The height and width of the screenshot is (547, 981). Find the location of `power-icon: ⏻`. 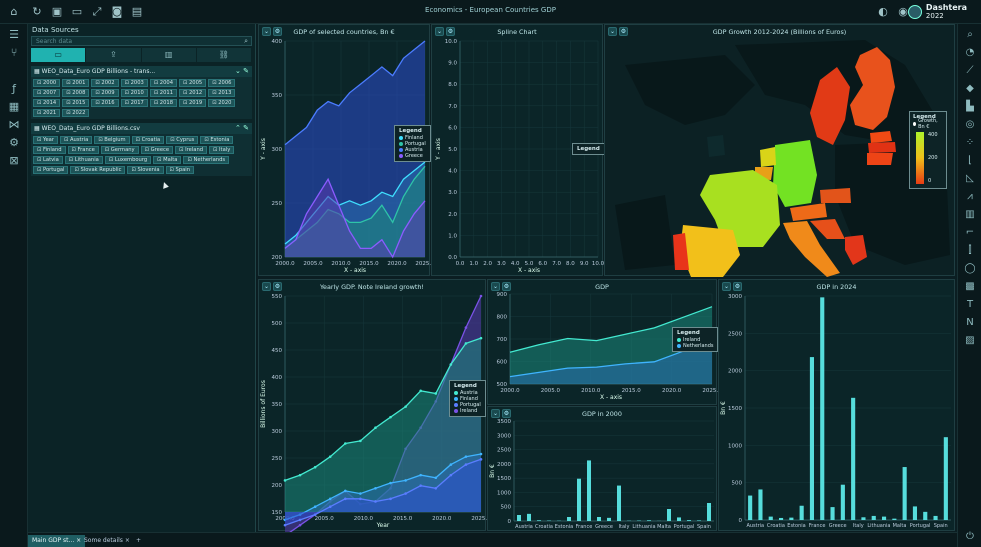

power-icon: ⏻ is located at coordinates (970, 537).